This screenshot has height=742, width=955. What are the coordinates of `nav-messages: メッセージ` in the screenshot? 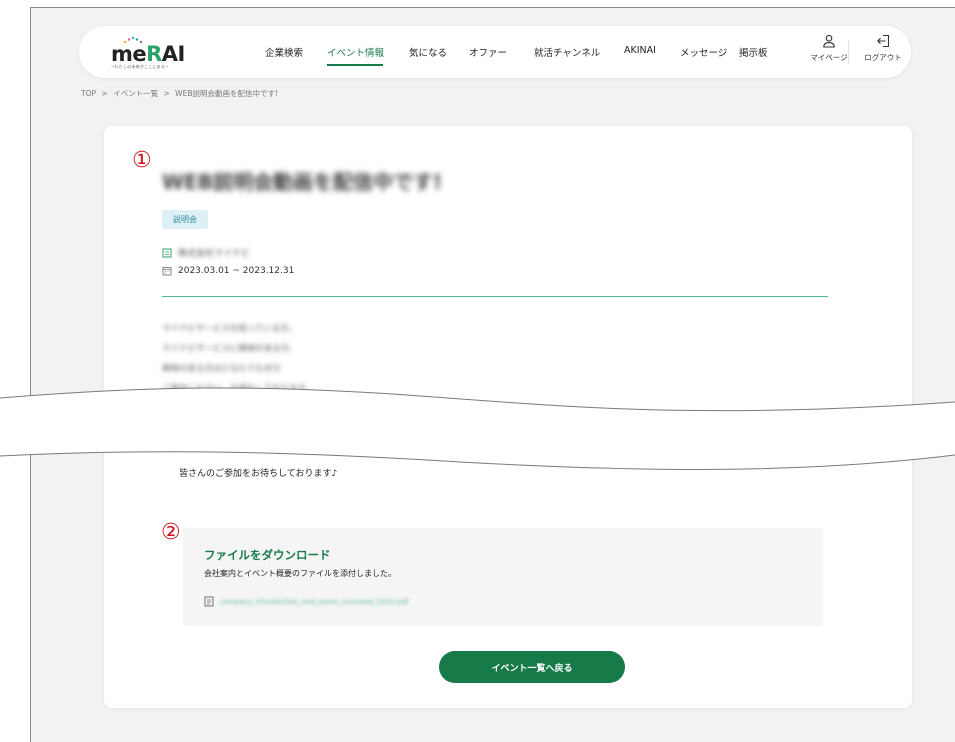 It's located at (703, 52).